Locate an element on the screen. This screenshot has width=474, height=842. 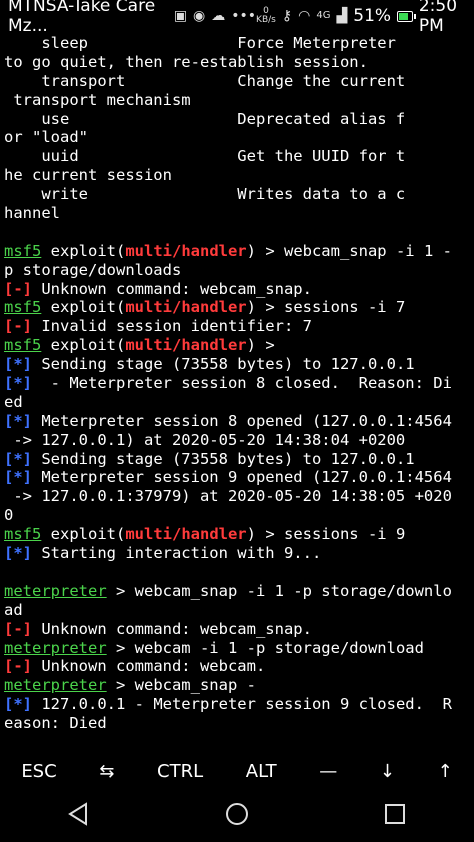
terminal-text: Invalid session identifier: 7 is located at coordinates (172, 326).